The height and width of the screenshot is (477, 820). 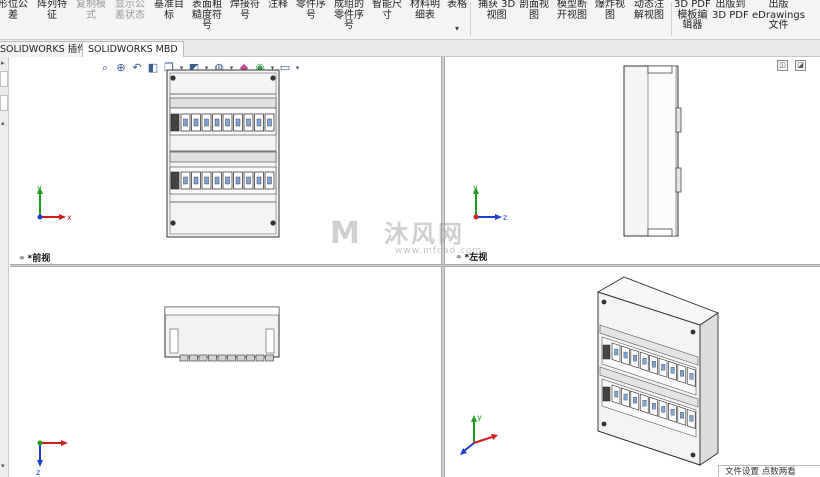 What do you see at coordinates (649, 10) in the screenshot?
I see `ribbon-button-17: 动态注 解视图` at bounding box center [649, 10].